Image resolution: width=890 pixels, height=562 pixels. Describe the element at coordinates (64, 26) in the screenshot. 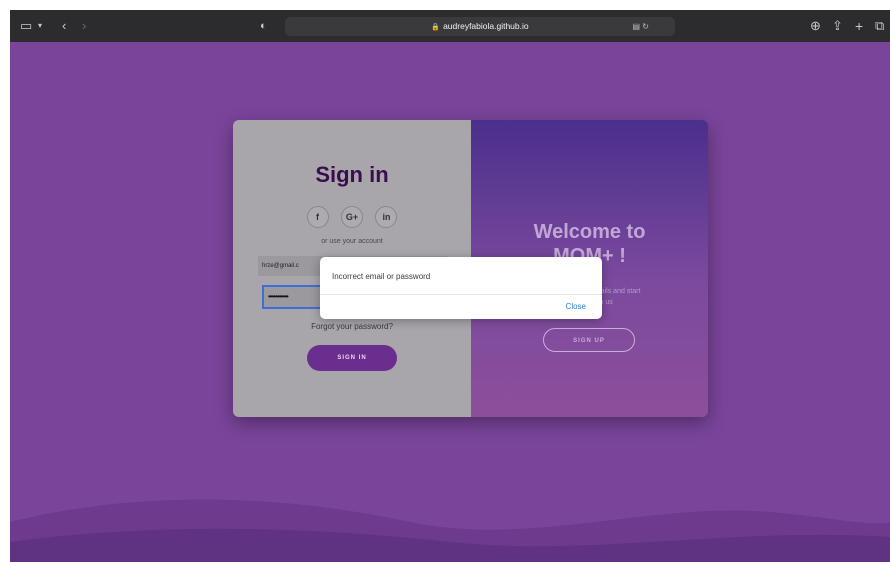

I see `back-icon: ‹` at that location.